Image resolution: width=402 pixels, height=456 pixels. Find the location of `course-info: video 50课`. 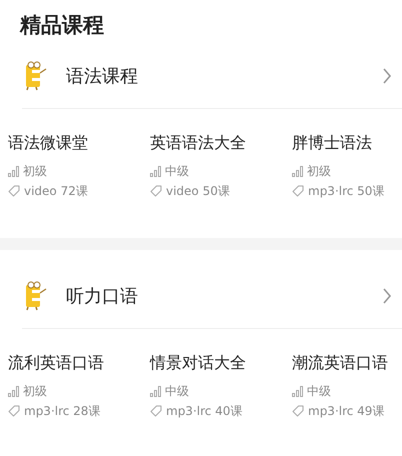

course-info: video 50课 is located at coordinates (198, 191).